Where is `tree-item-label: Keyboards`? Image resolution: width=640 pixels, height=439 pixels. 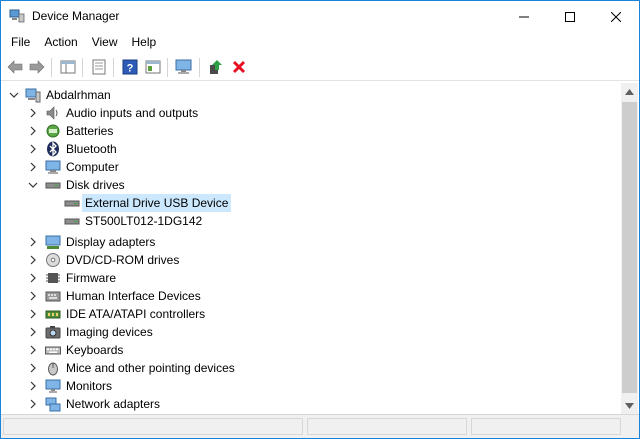 tree-item-label: Keyboards is located at coordinates (95, 350).